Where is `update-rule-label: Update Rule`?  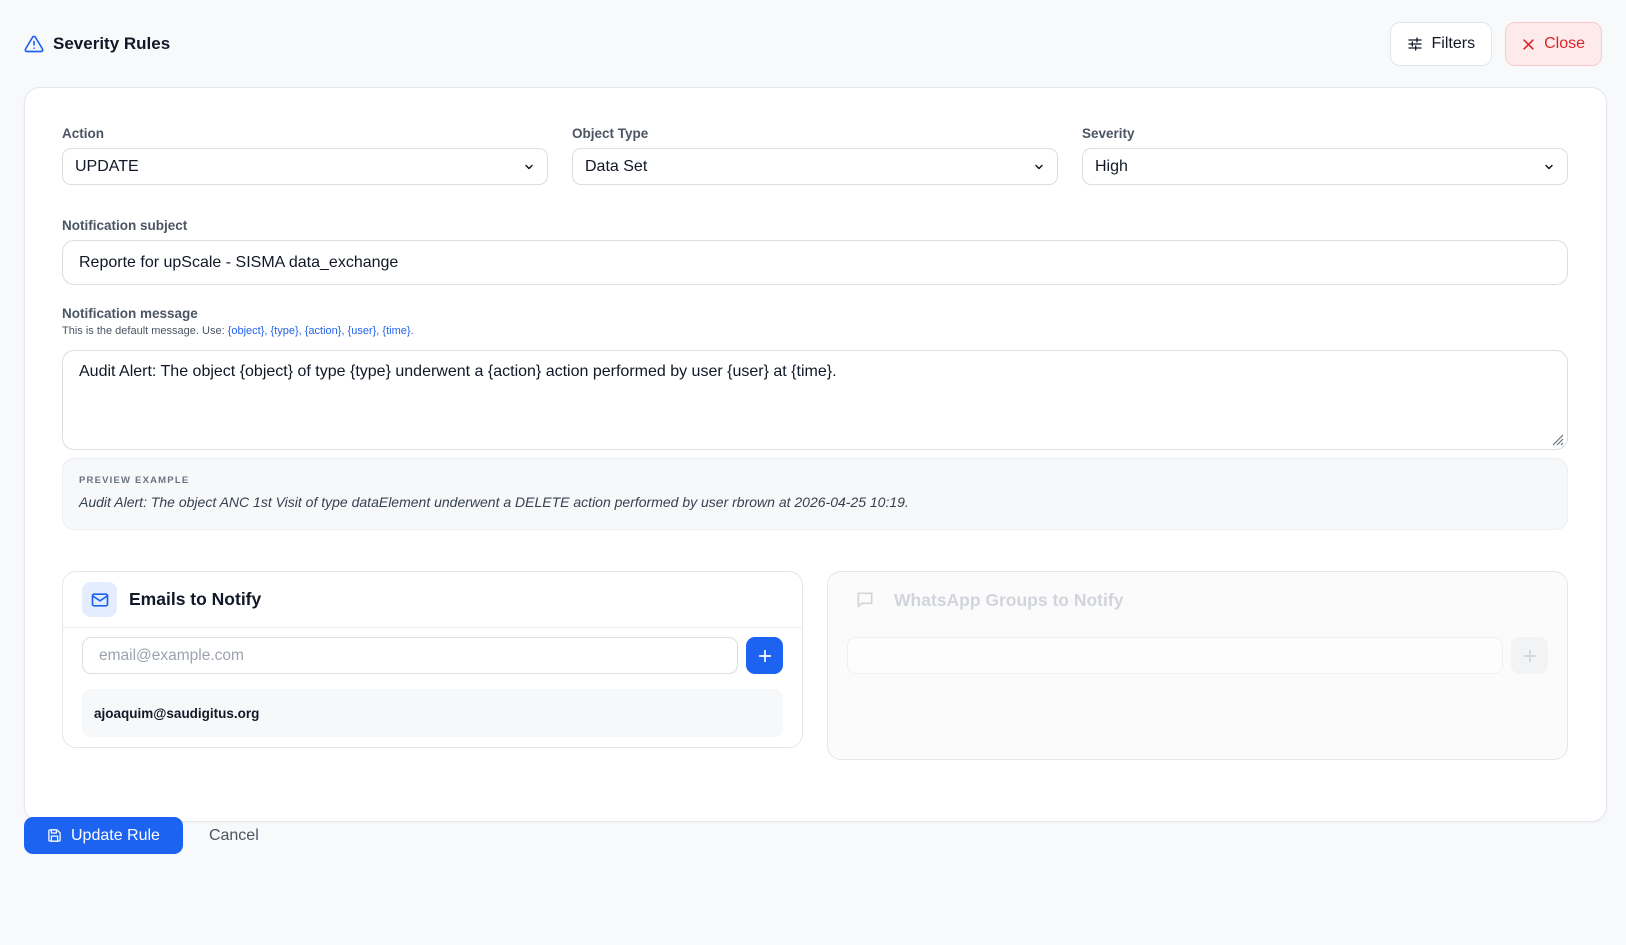
update-rule-label: Update Rule is located at coordinates (115, 835).